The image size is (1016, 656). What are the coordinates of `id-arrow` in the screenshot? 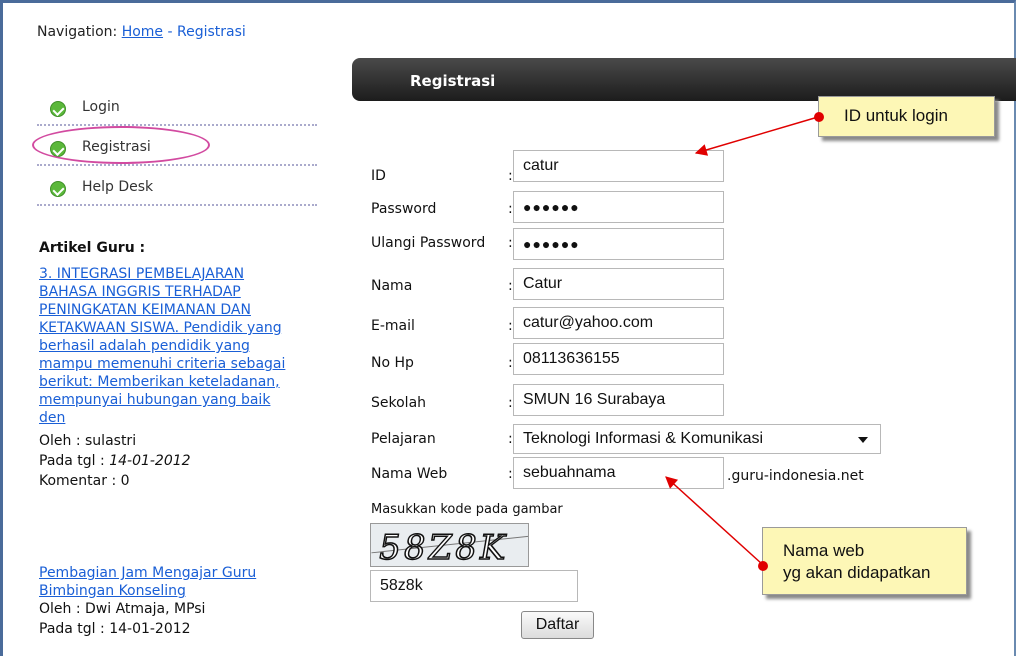 It's located at (756, 136).